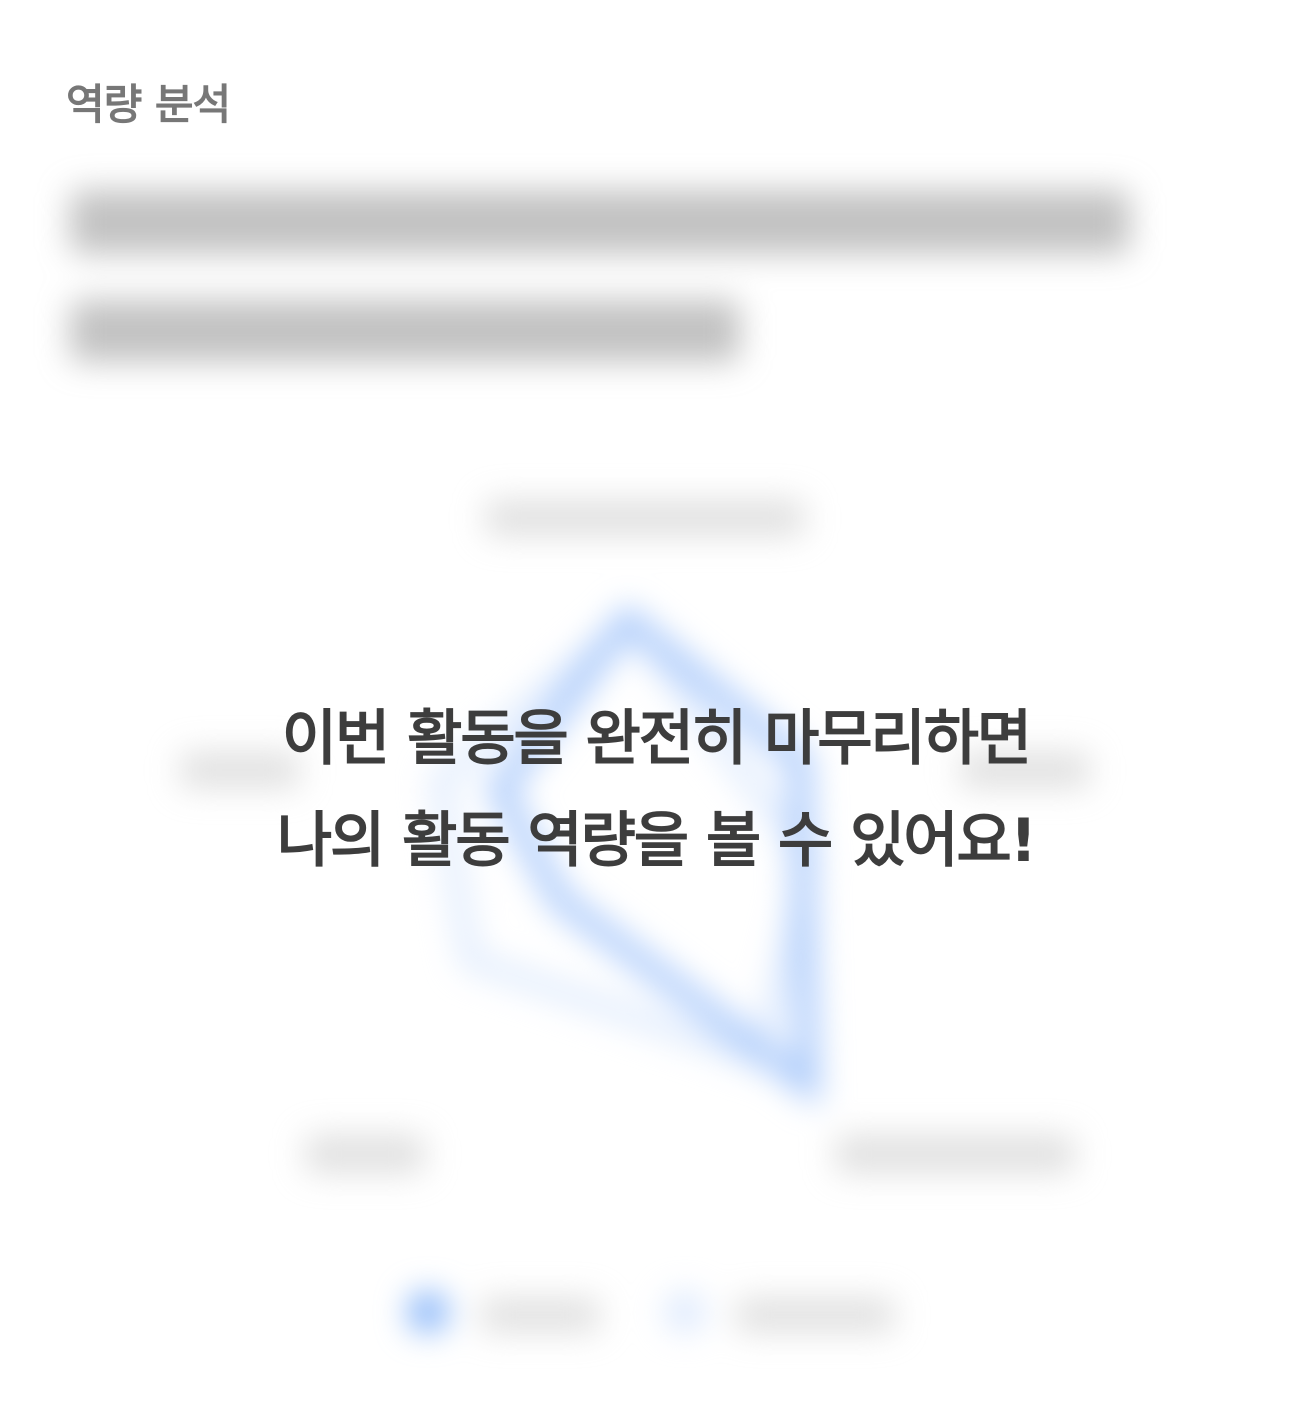 This screenshot has height=1408, width=1312. I want to click on blurred-axis-label-top, so click(645, 518).